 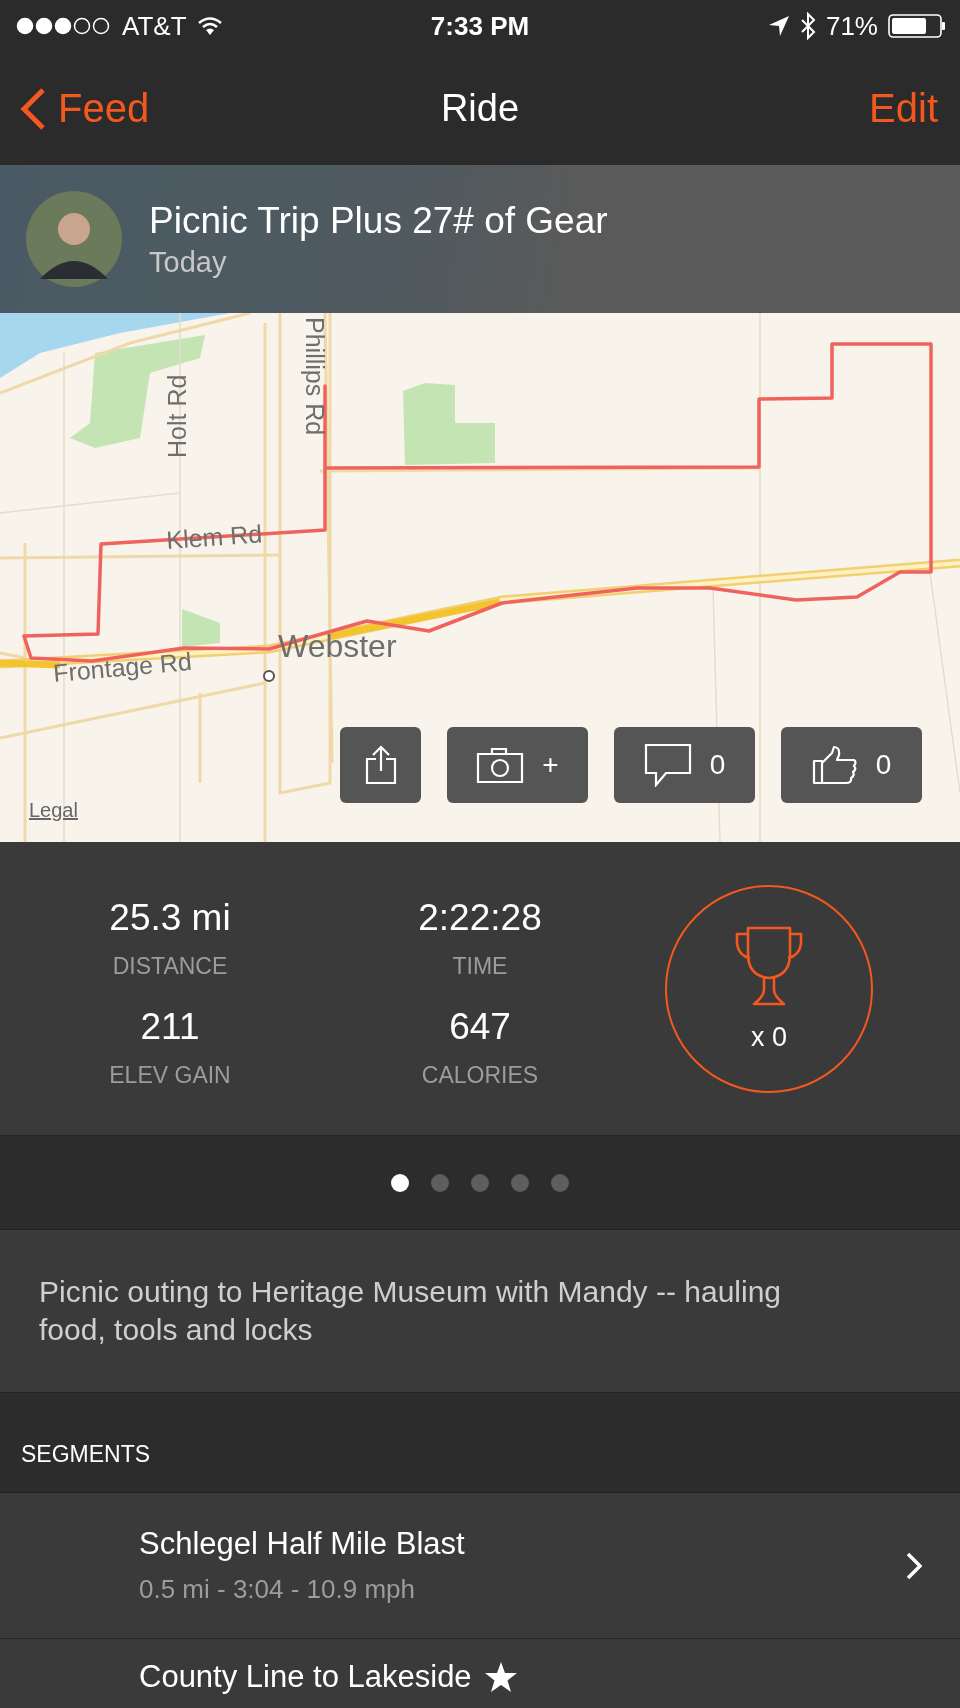 What do you see at coordinates (302, 1544) in the screenshot?
I see `segment-name: Schlegel Half Mile Blast` at bounding box center [302, 1544].